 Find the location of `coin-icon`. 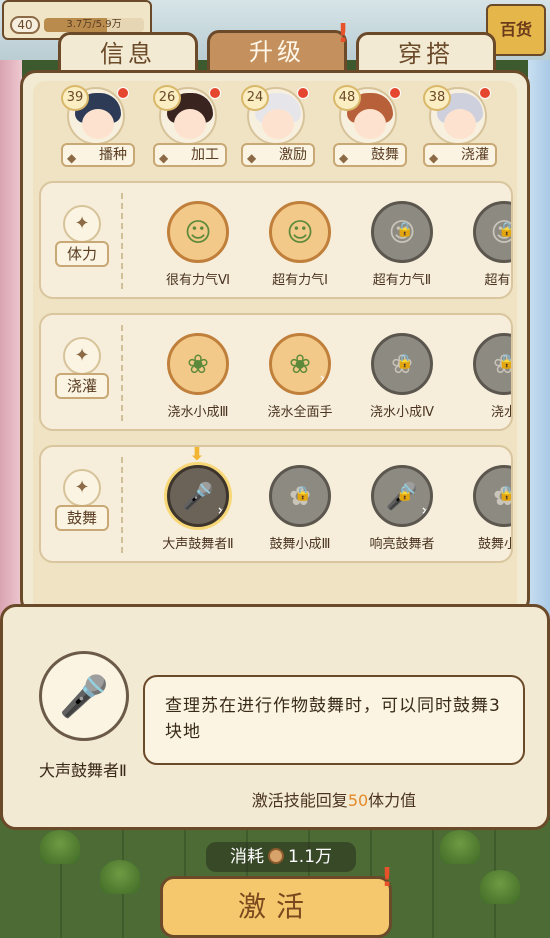

coin-icon is located at coordinates (275, 856).